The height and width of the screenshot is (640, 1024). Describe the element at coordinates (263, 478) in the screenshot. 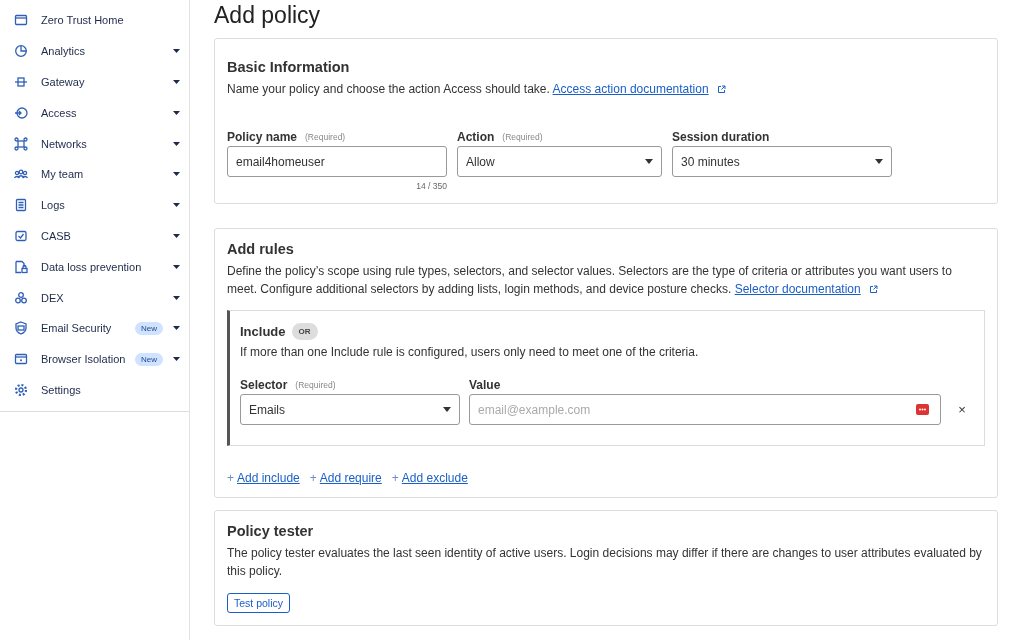

I see `add-rule-link: + Add include` at that location.